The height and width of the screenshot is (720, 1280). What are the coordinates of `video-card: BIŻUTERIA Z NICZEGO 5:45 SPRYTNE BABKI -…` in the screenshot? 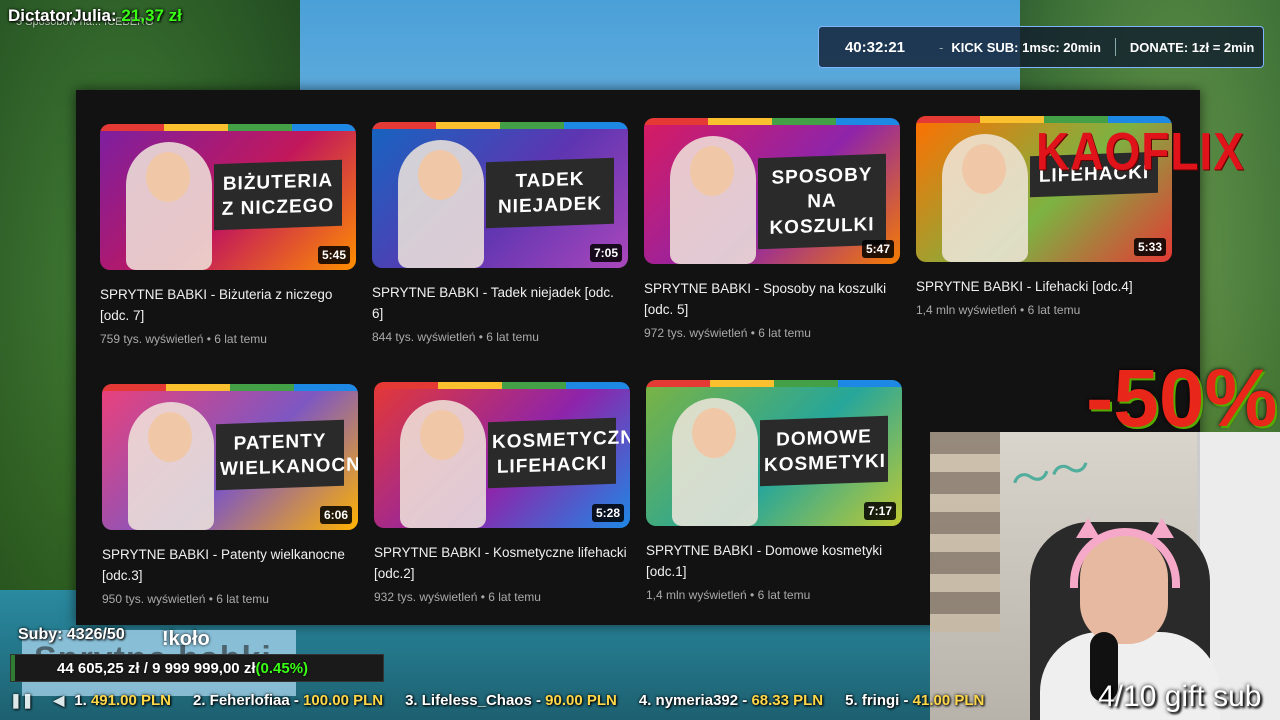 It's located at (228, 235).